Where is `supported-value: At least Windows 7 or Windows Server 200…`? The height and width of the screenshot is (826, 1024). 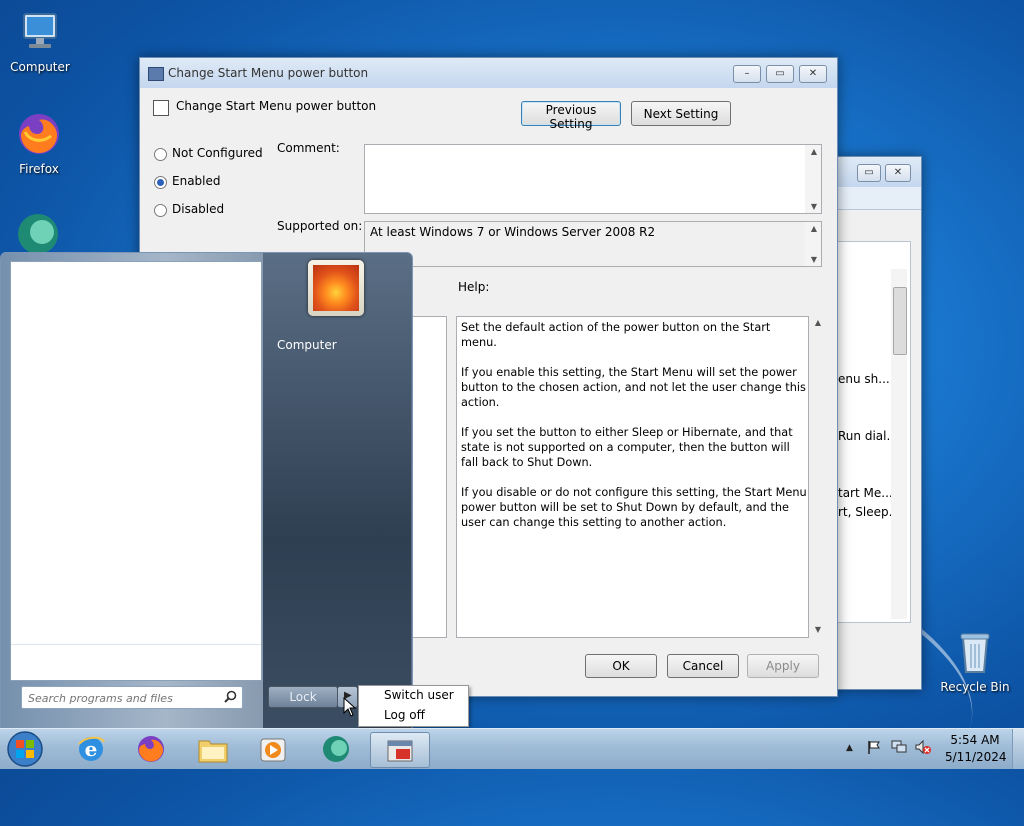
supported-value: At least Windows 7 or Windows Server 200… is located at coordinates (513, 232).